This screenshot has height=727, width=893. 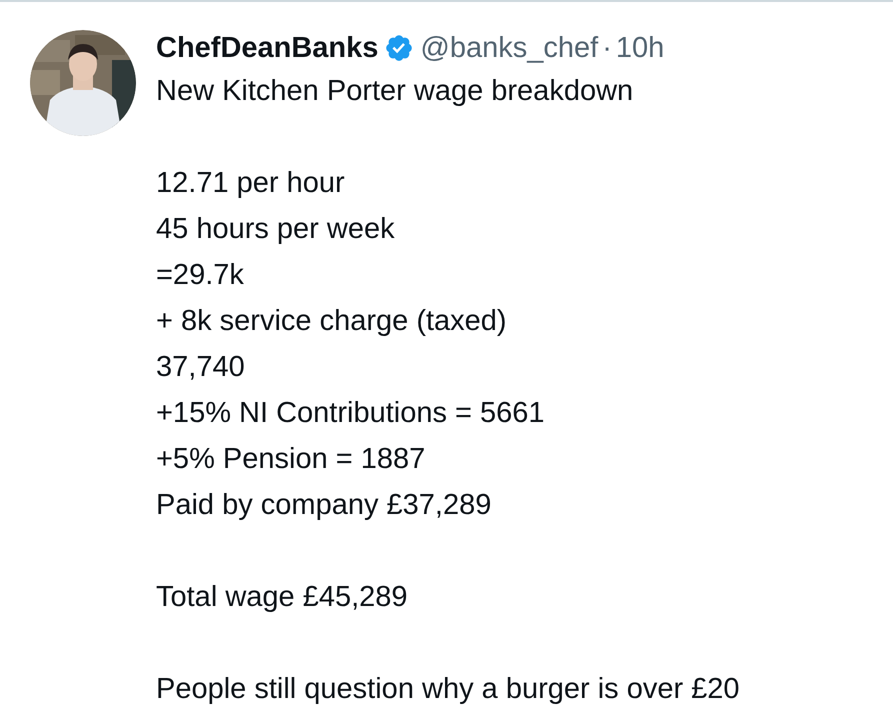 I want to click on tweet-text-line: 45 hours per week, so click(x=276, y=229).